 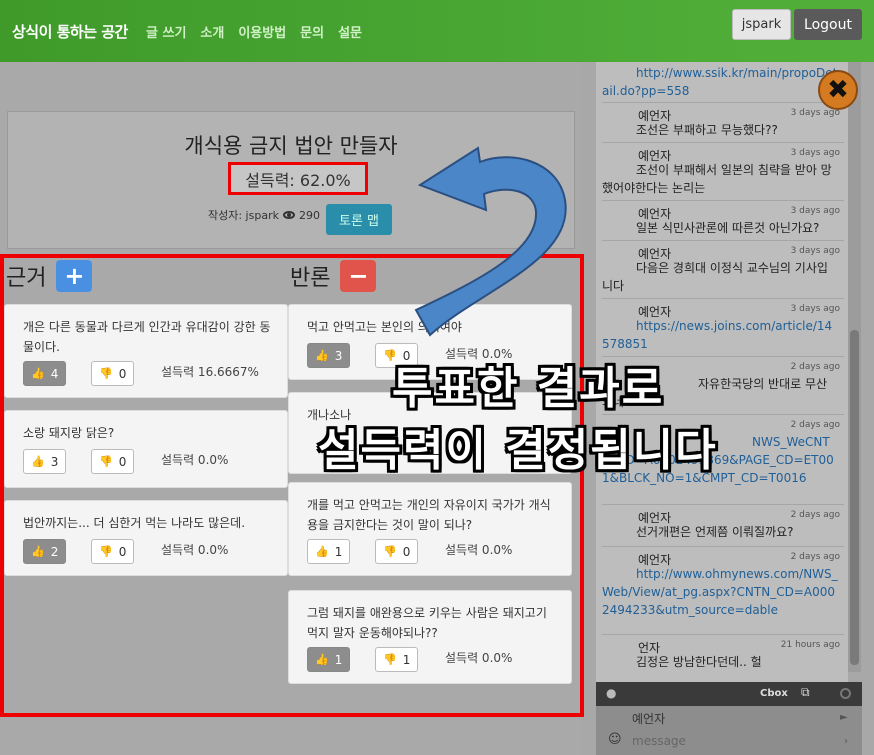 I want to click on eye-icon, so click(x=288, y=215).